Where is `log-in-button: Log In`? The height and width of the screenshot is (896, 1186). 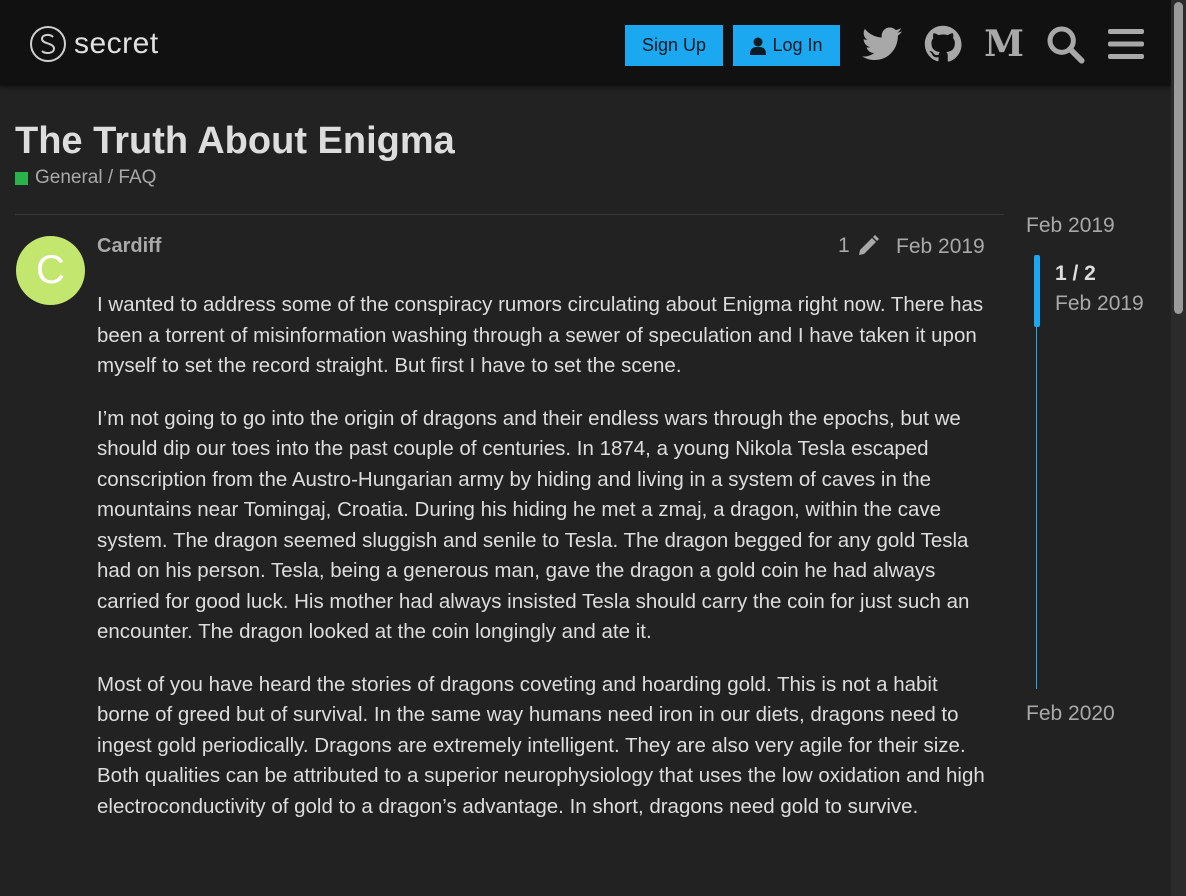 log-in-button: Log In is located at coordinates (786, 45).